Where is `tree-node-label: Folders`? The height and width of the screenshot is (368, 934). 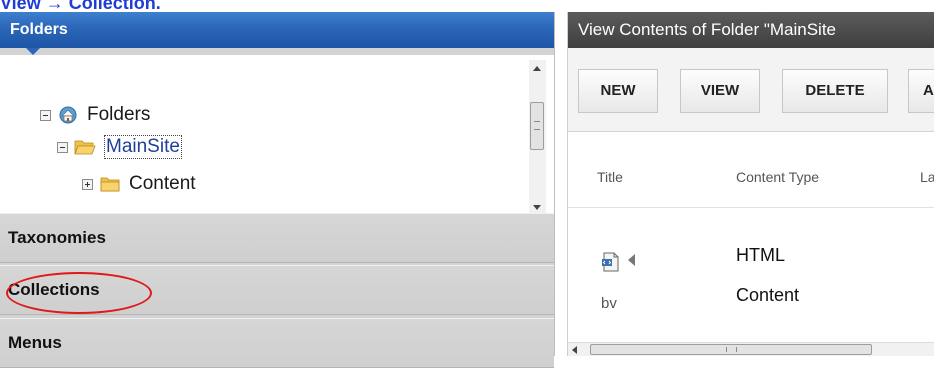 tree-node-label: Folders is located at coordinates (119, 114).